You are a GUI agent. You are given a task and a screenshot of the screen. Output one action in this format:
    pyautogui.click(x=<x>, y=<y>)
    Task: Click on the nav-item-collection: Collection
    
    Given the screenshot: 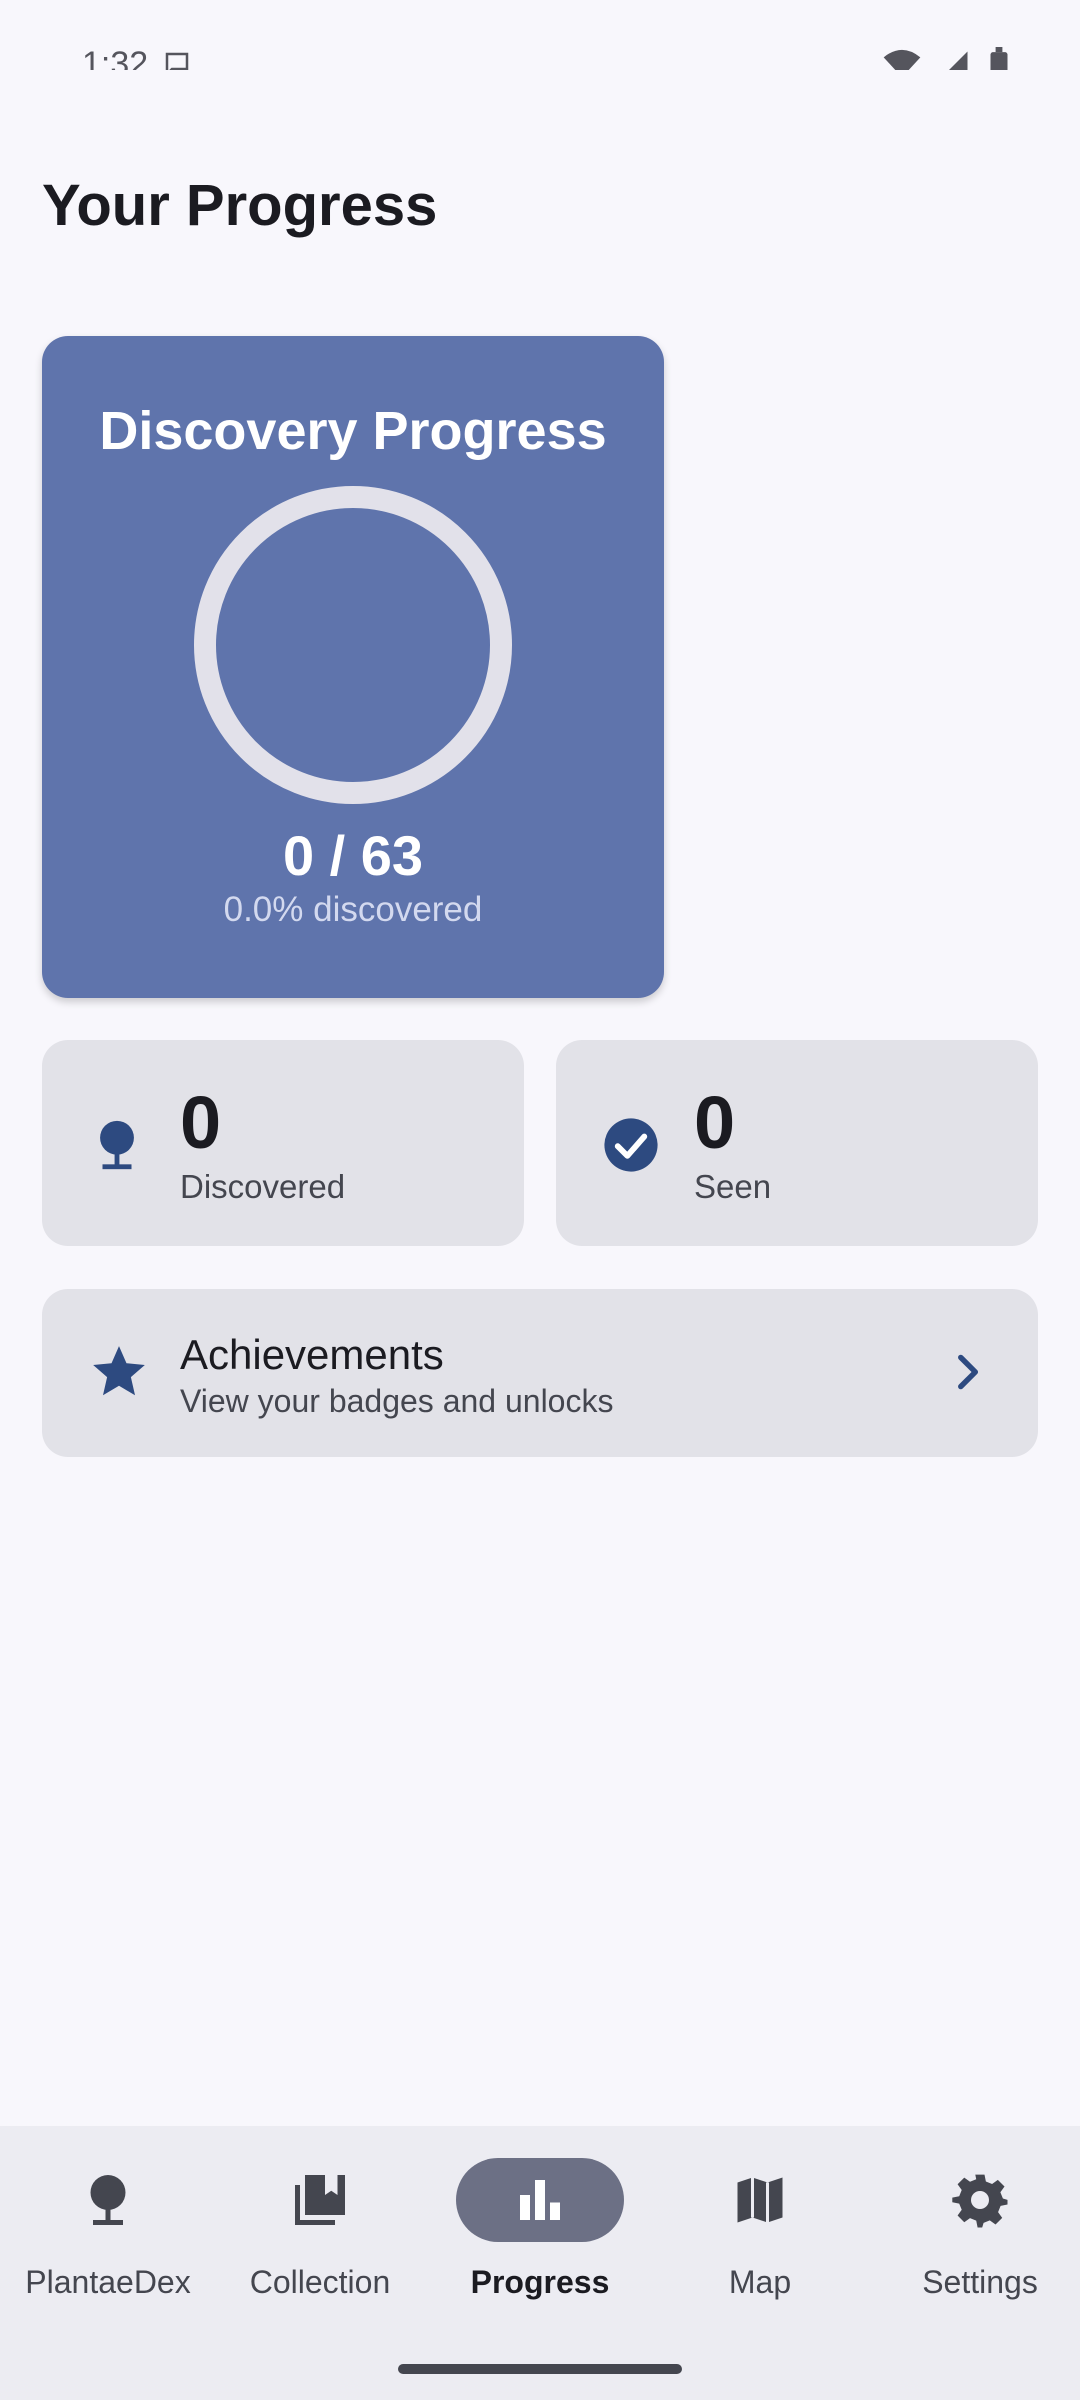 What is the action you would take?
    pyautogui.click(x=320, y=2241)
    